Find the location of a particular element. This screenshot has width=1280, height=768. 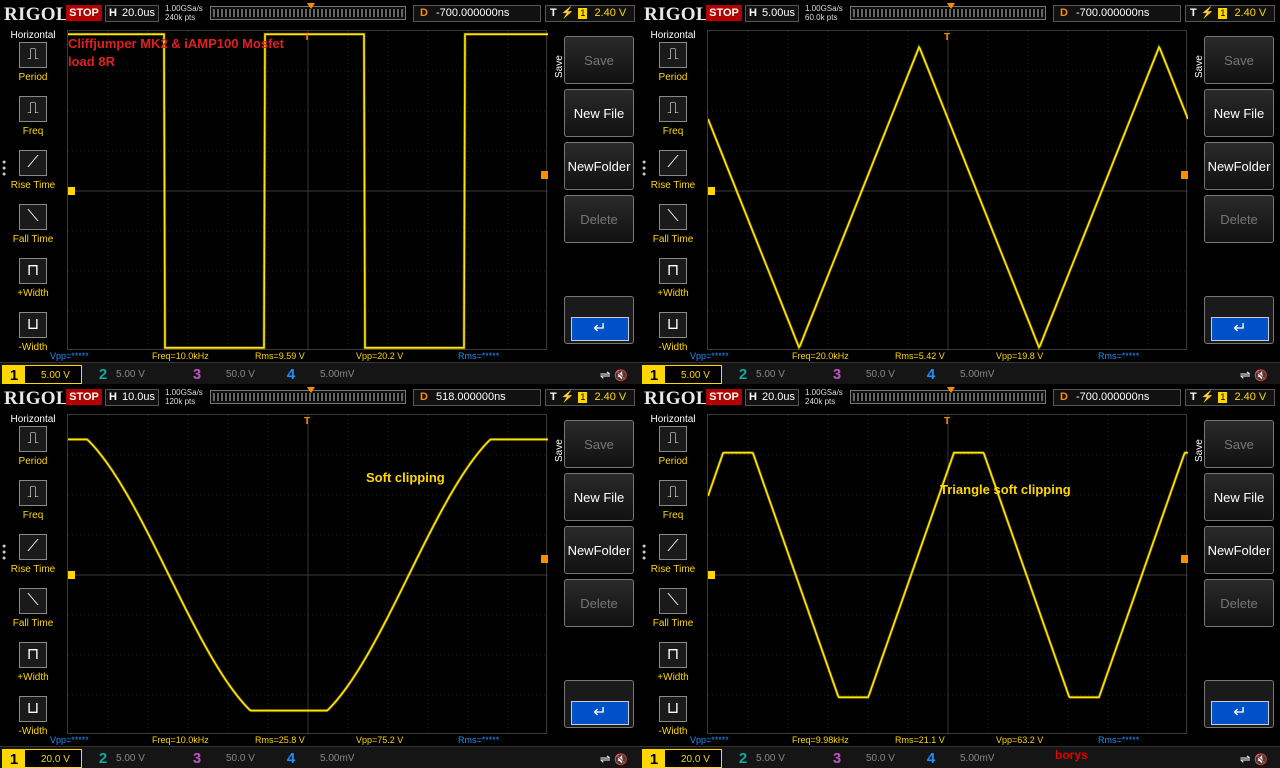

brand-logo: RIGOL is located at coordinates (36, 398).